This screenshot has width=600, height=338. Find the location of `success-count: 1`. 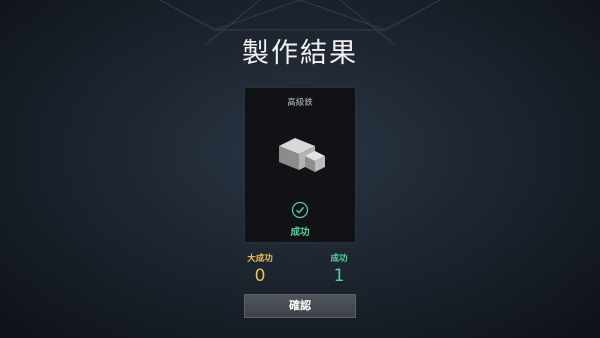

success-count: 1 is located at coordinates (339, 276).